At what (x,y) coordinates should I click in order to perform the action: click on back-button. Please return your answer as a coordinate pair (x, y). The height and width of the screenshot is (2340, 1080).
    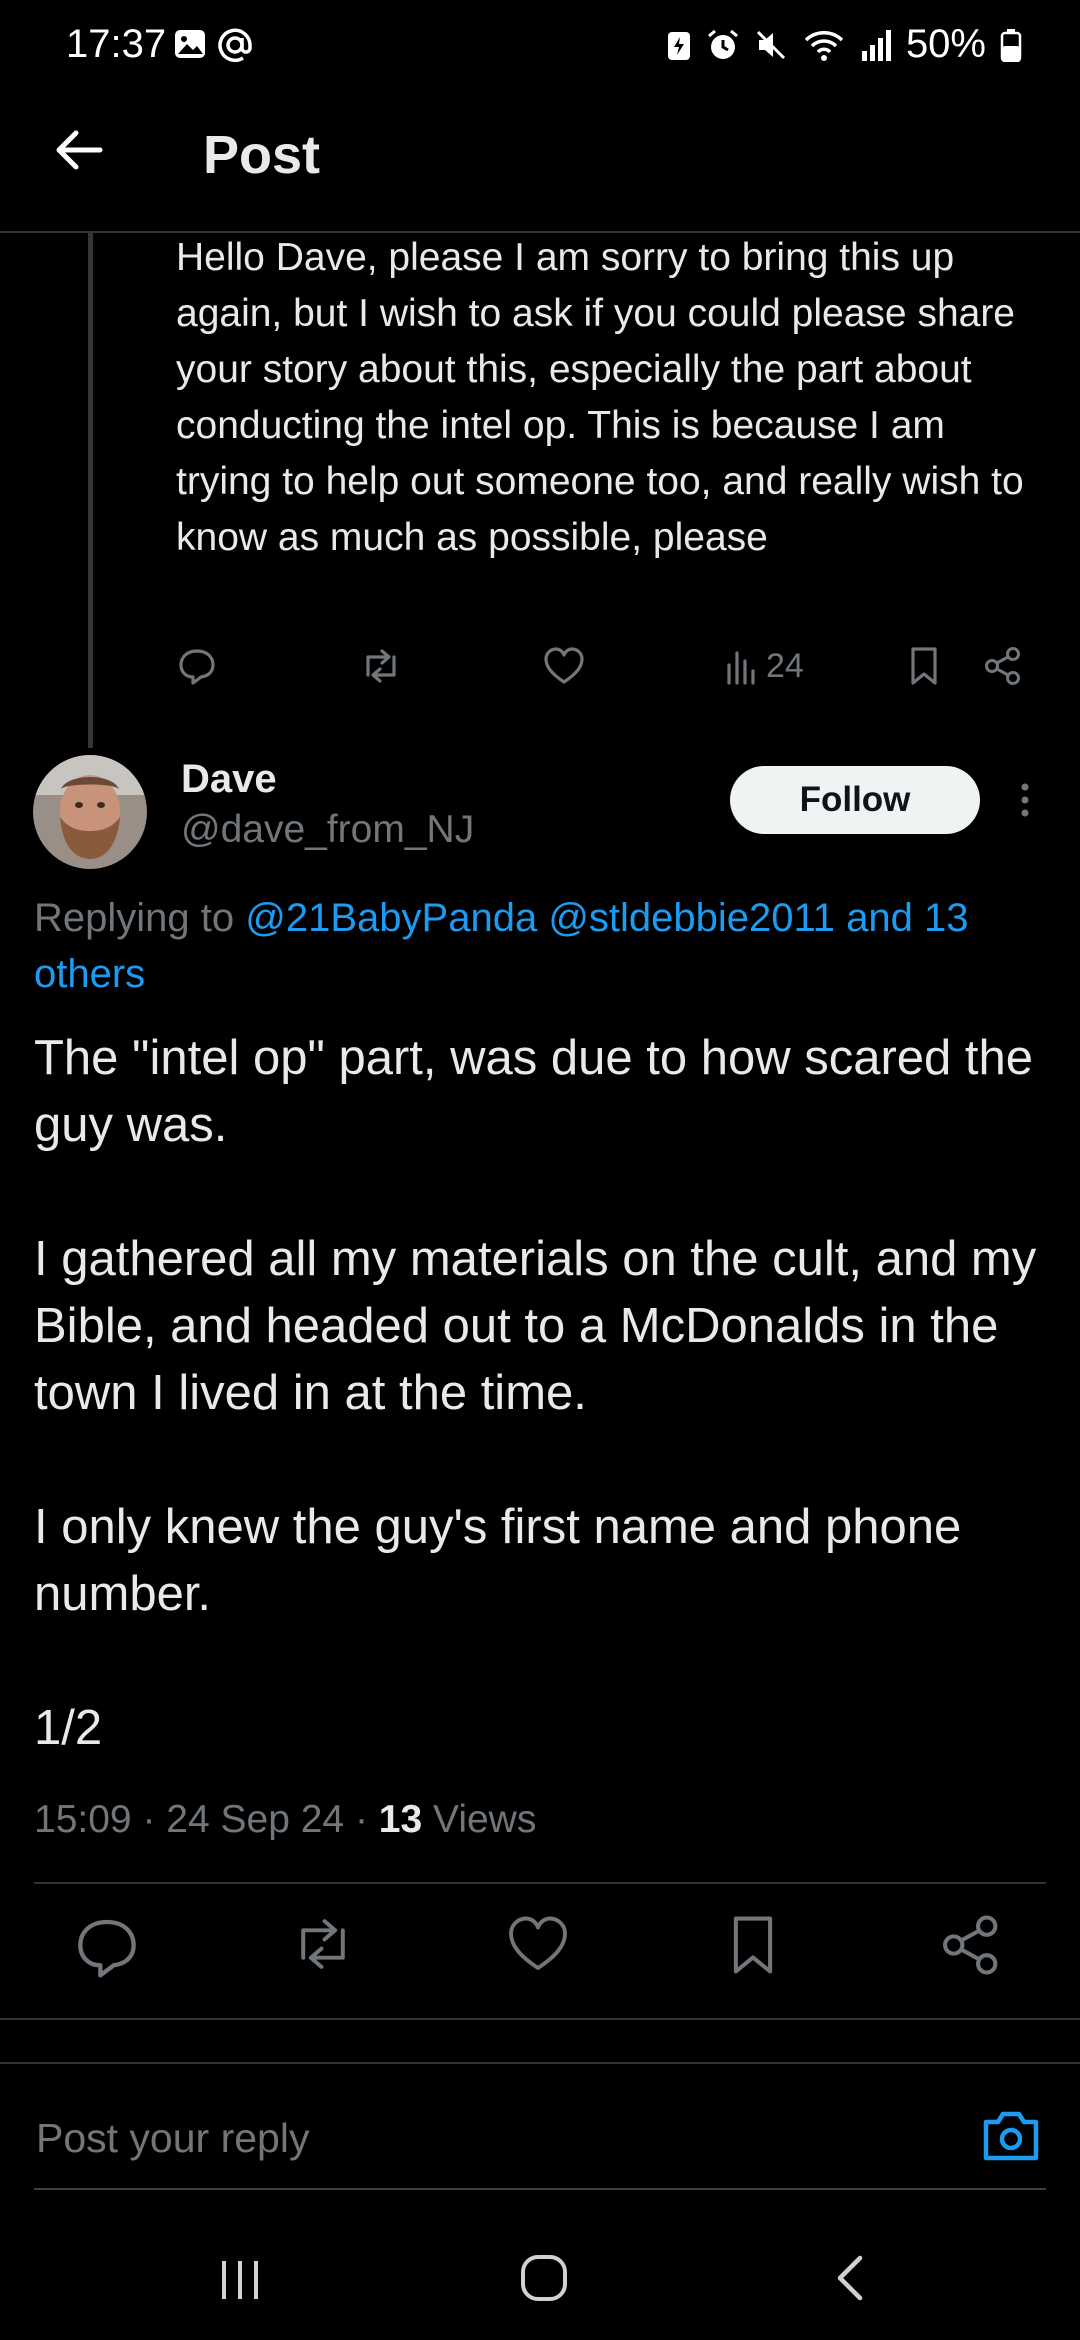
    Looking at the image, I should click on (80, 150).